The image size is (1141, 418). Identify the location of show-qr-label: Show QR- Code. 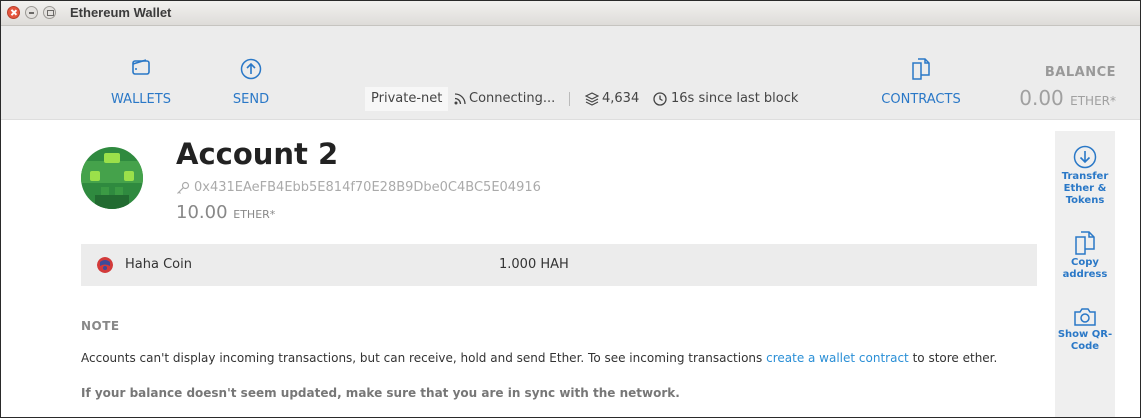
(1085, 340).